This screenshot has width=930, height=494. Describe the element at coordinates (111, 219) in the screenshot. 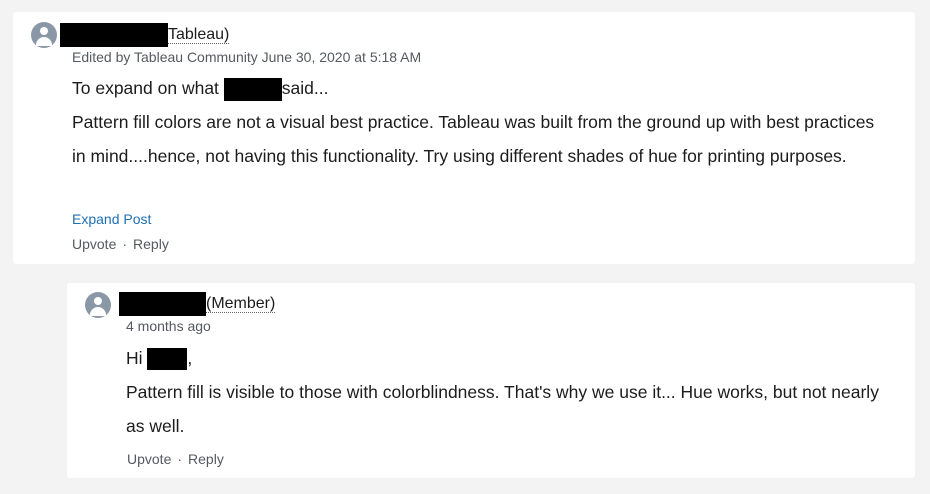

I see `expand-post-link: Expand Post` at that location.